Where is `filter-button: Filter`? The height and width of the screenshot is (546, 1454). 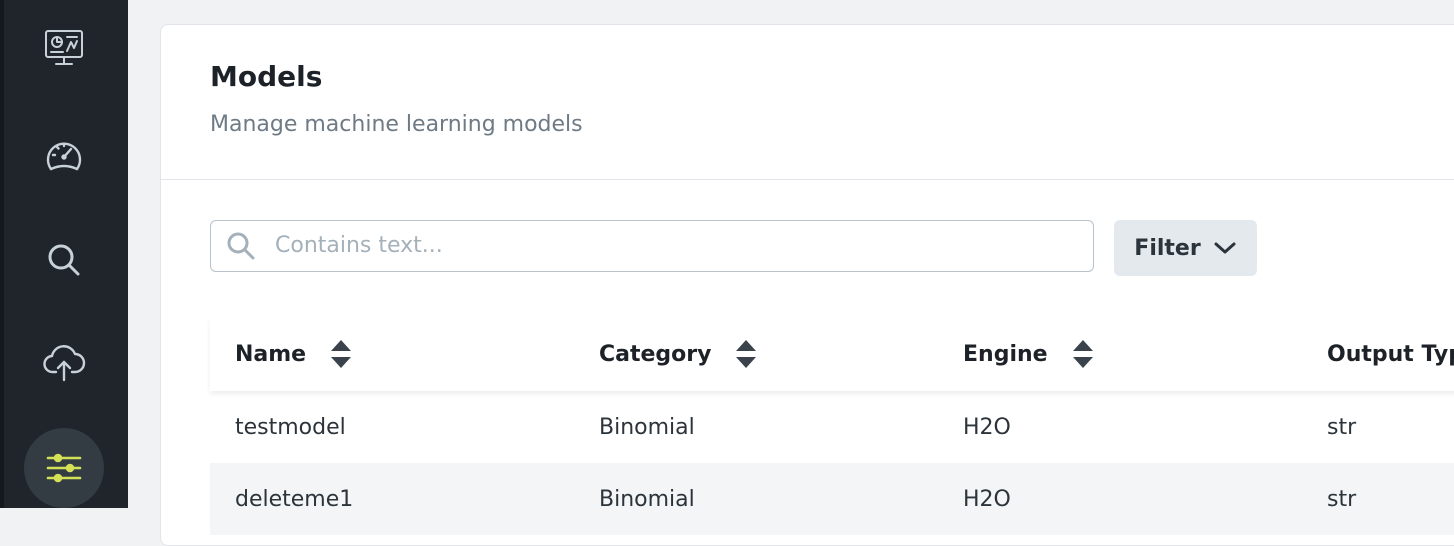
filter-button: Filter is located at coordinates (1185, 248).